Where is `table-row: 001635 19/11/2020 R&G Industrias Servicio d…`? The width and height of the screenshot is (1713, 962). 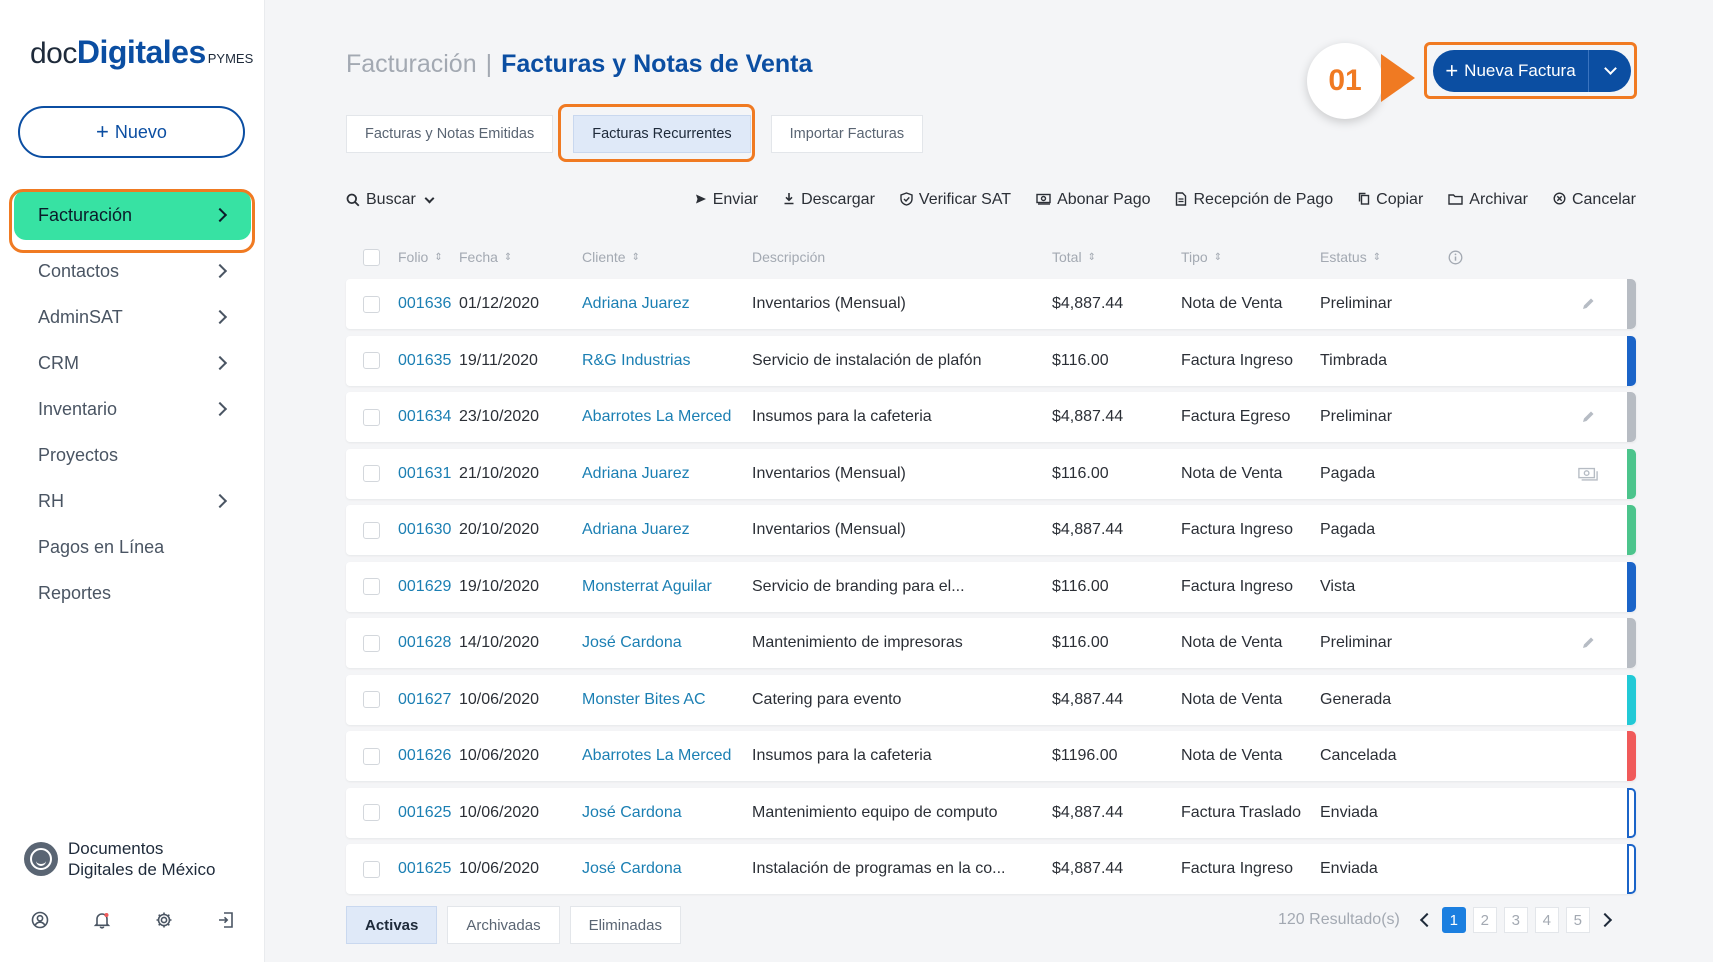
table-row: 001635 19/11/2020 R&G Industrias Servicio d… is located at coordinates (991, 360).